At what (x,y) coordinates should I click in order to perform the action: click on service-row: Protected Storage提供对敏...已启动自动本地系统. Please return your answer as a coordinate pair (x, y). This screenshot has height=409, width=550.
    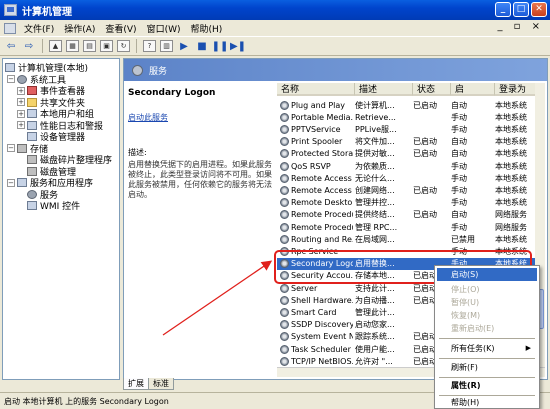
    Looking at the image, I should click on (411, 154).